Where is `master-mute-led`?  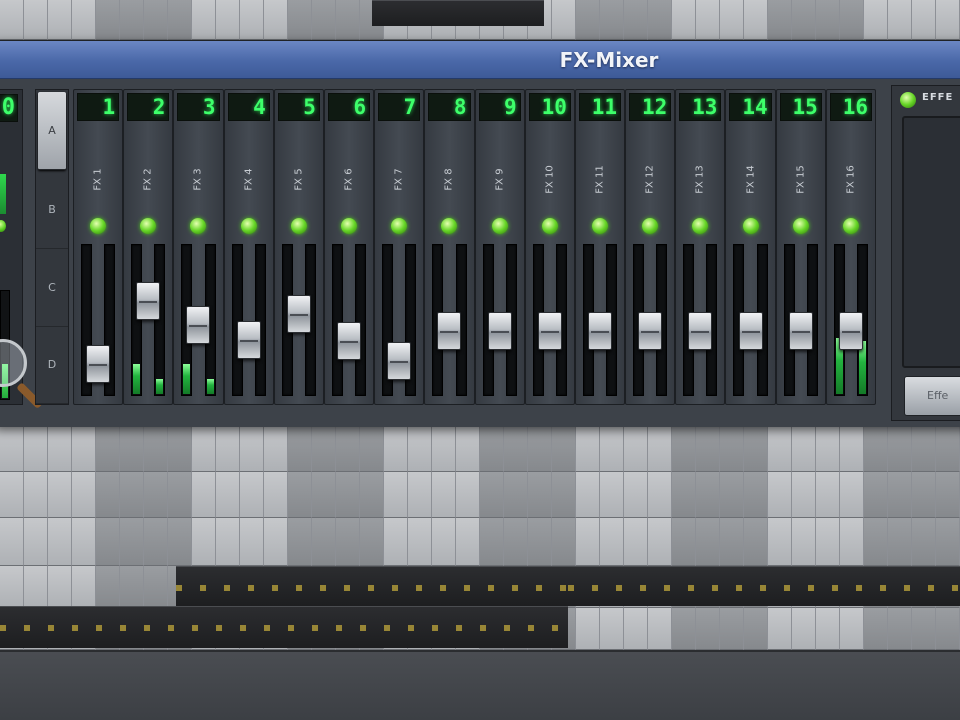 master-mute-led is located at coordinates (3, 226).